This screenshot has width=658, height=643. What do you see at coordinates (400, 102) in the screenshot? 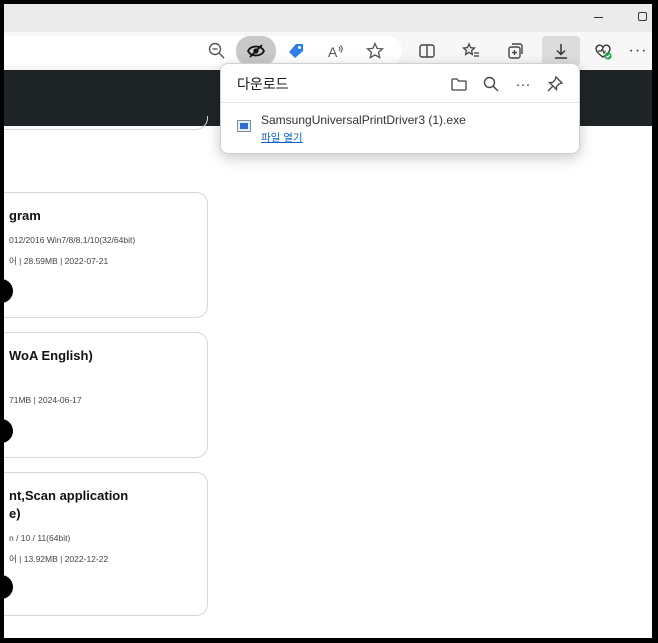
I see `divider` at bounding box center [400, 102].